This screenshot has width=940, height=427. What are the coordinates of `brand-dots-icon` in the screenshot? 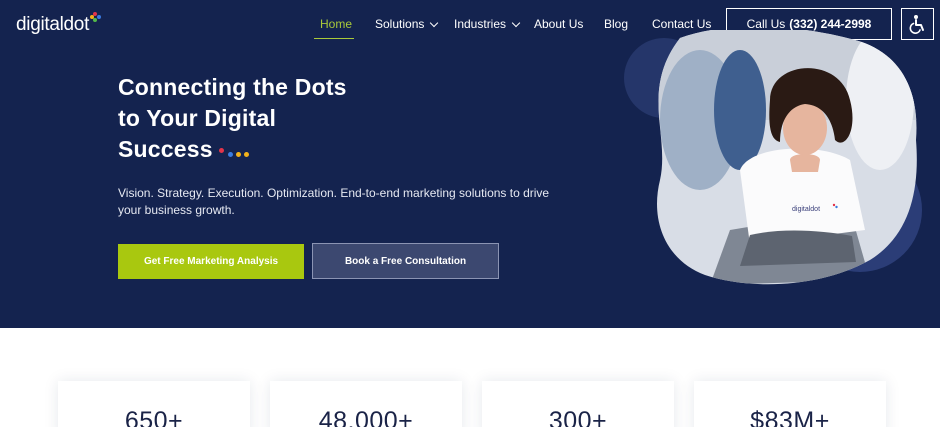 It's located at (239, 153).